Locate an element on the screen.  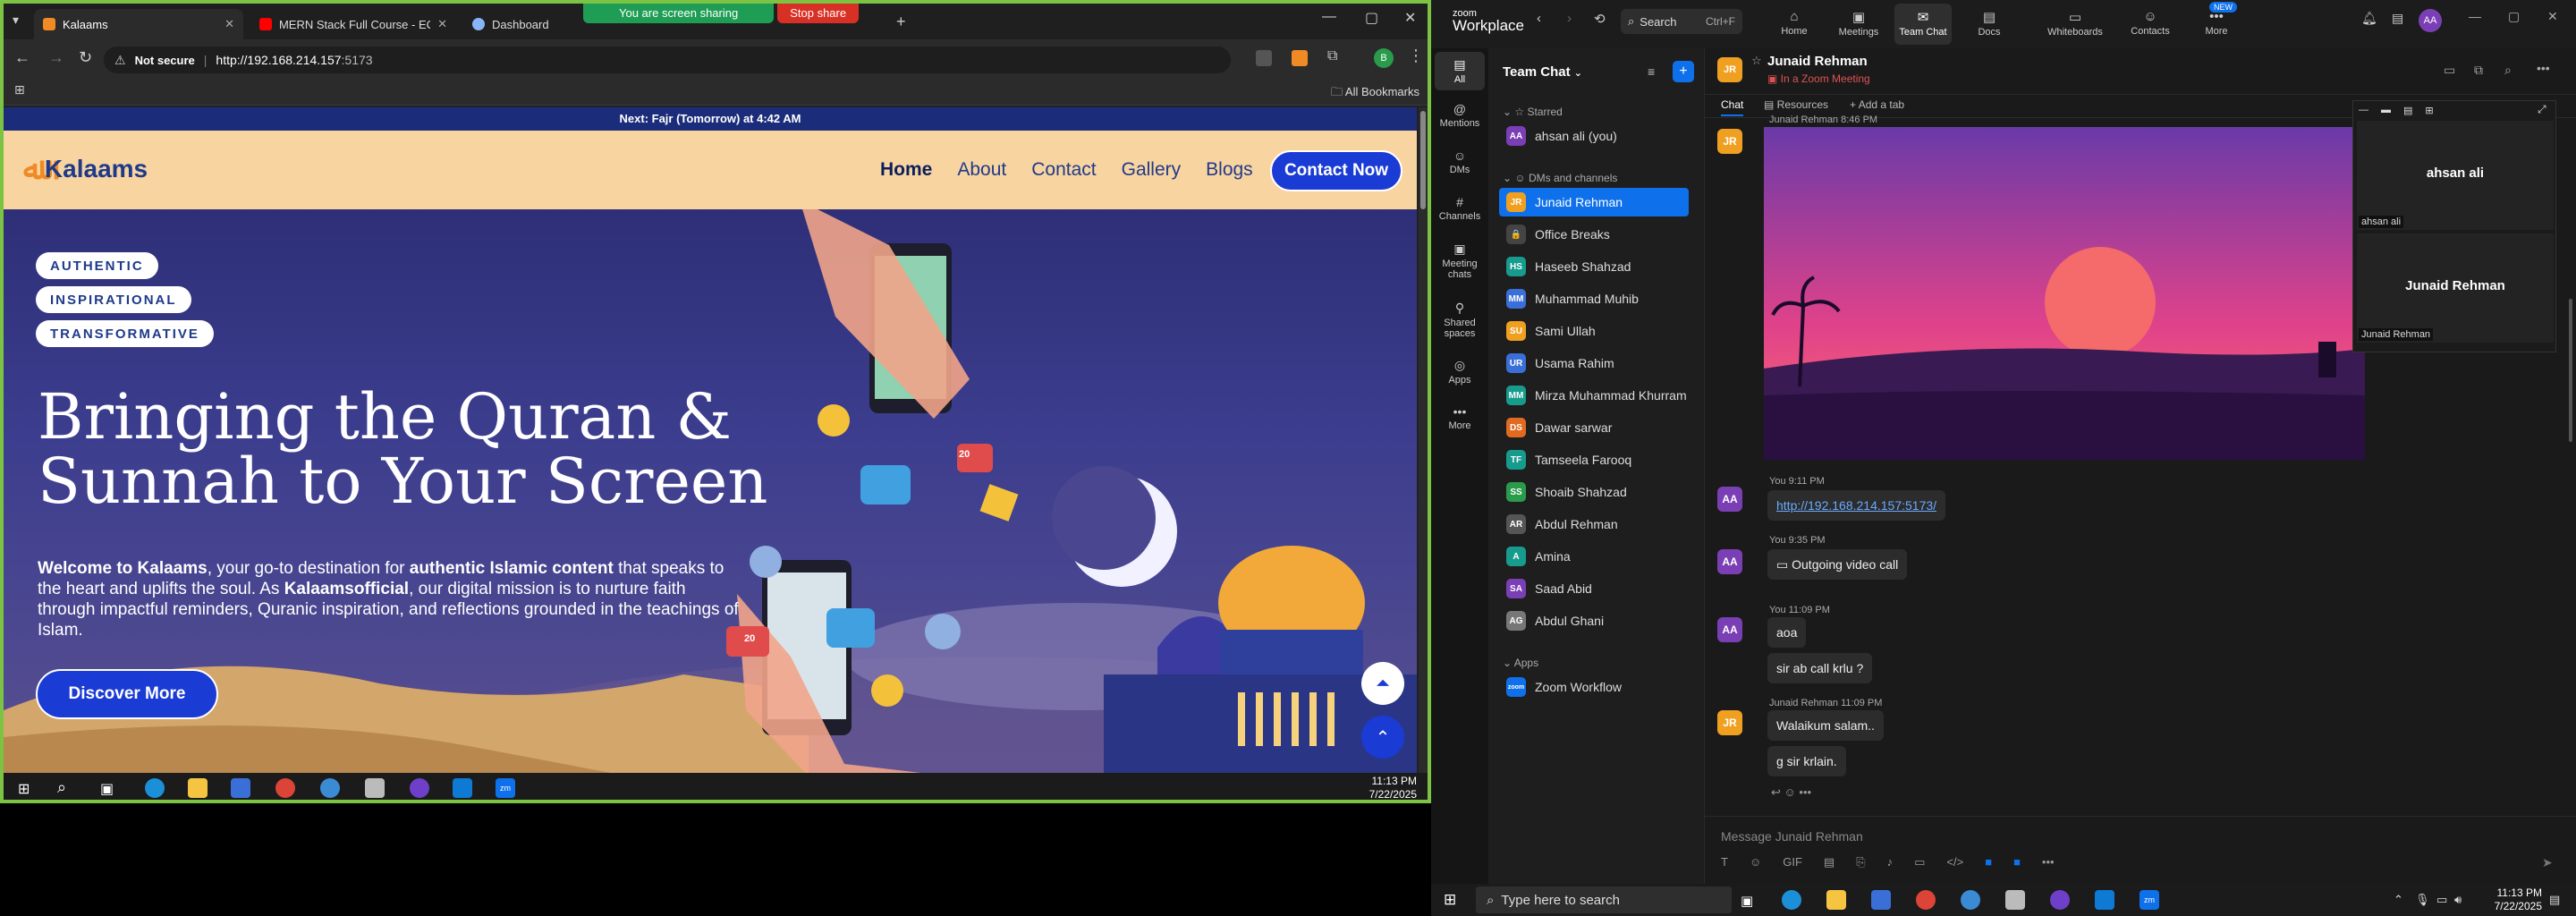
emoji-icon: ☺ is located at coordinates (1755, 862).